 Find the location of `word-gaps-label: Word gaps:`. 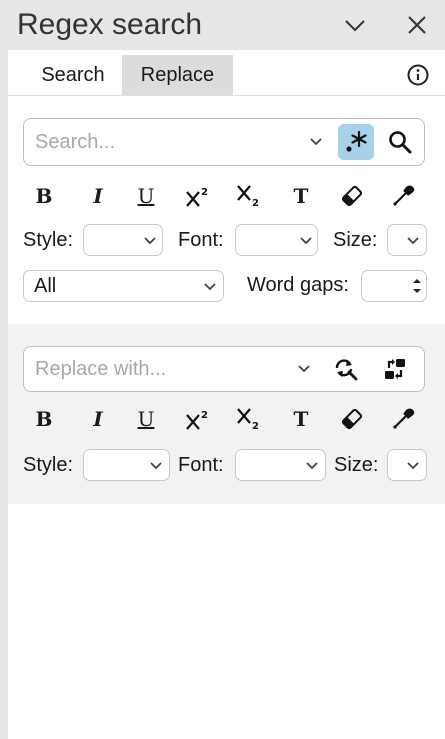

word-gaps-label: Word gaps: is located at coordinates (298, 285).